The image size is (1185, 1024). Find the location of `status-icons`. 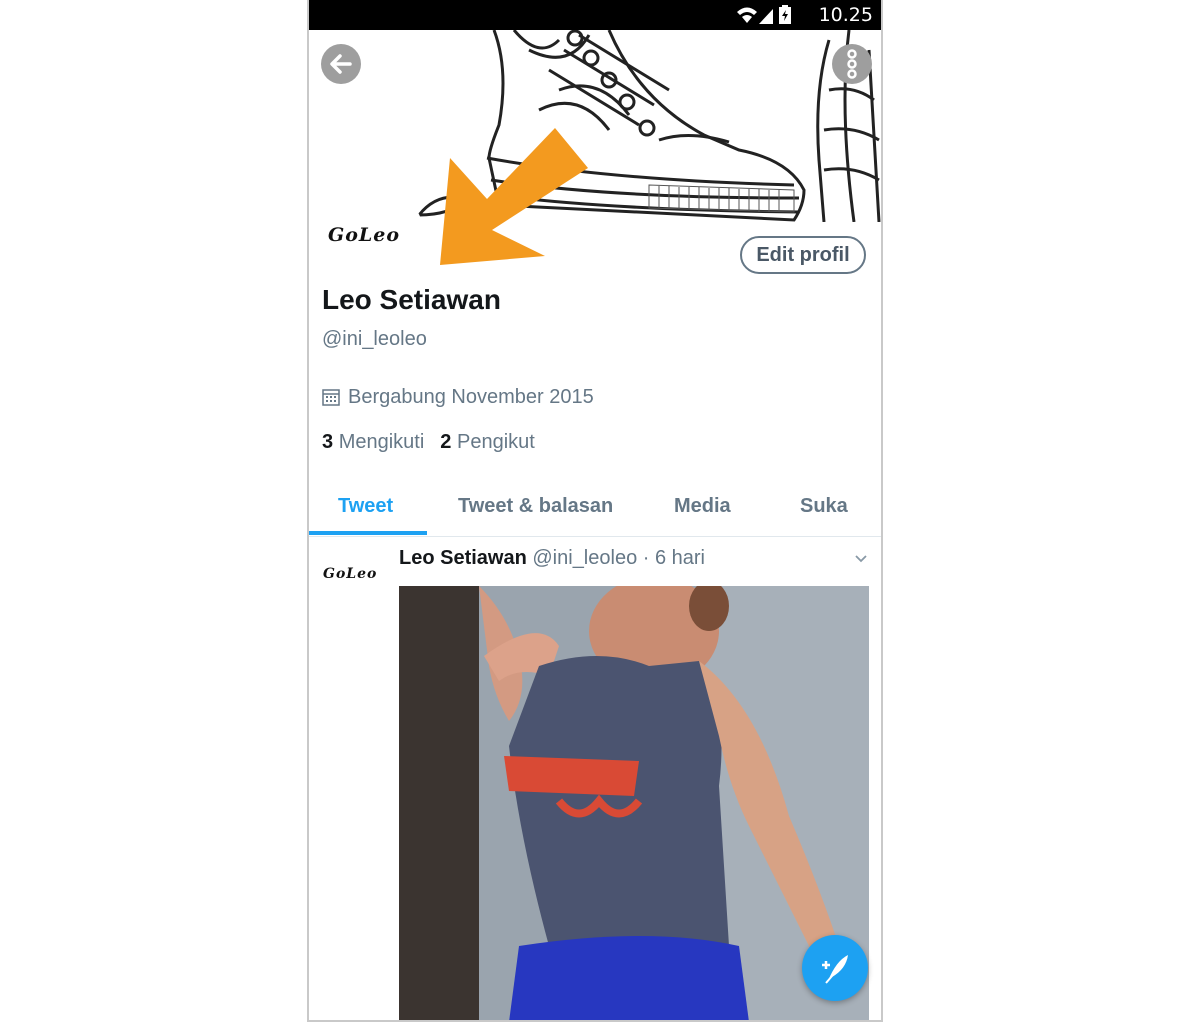

status-icons is located at coordinates (764, 14).